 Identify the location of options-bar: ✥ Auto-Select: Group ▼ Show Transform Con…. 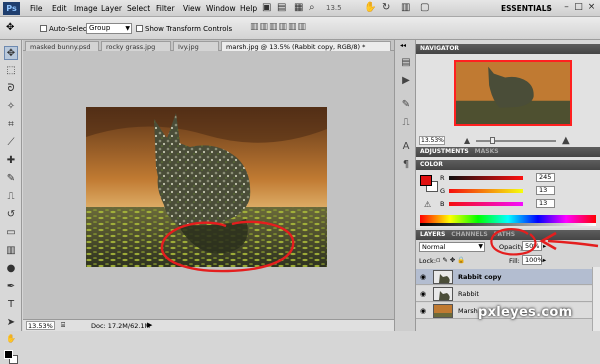
(300, 28).